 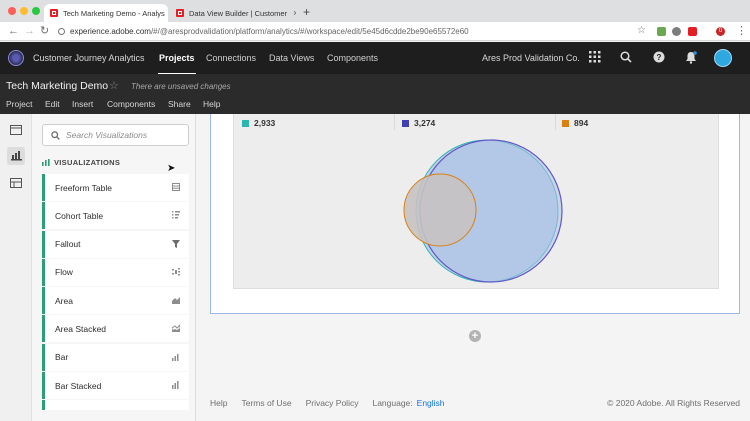 I want to click on menu-edit: Edit, so click(x=52, y=104).